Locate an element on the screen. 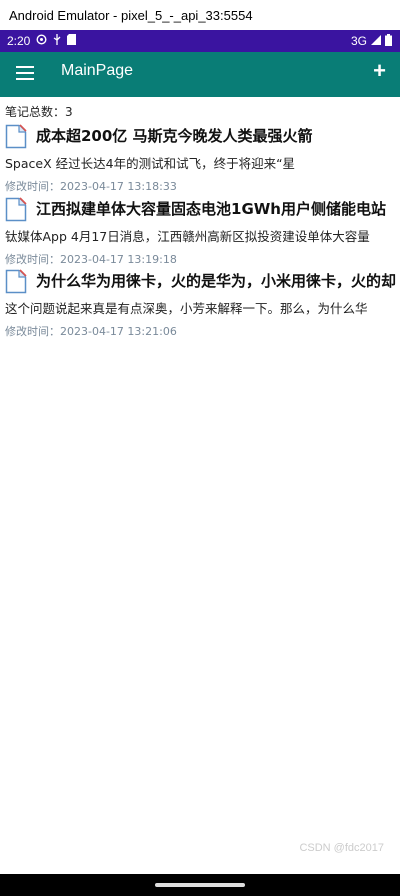 Image resolution: width=400 pixels, height=896 pixels. note-body: SpaceX 经过长达4年的测试和试飞，终于将迎来“星 is located at coordinates (150, 163).